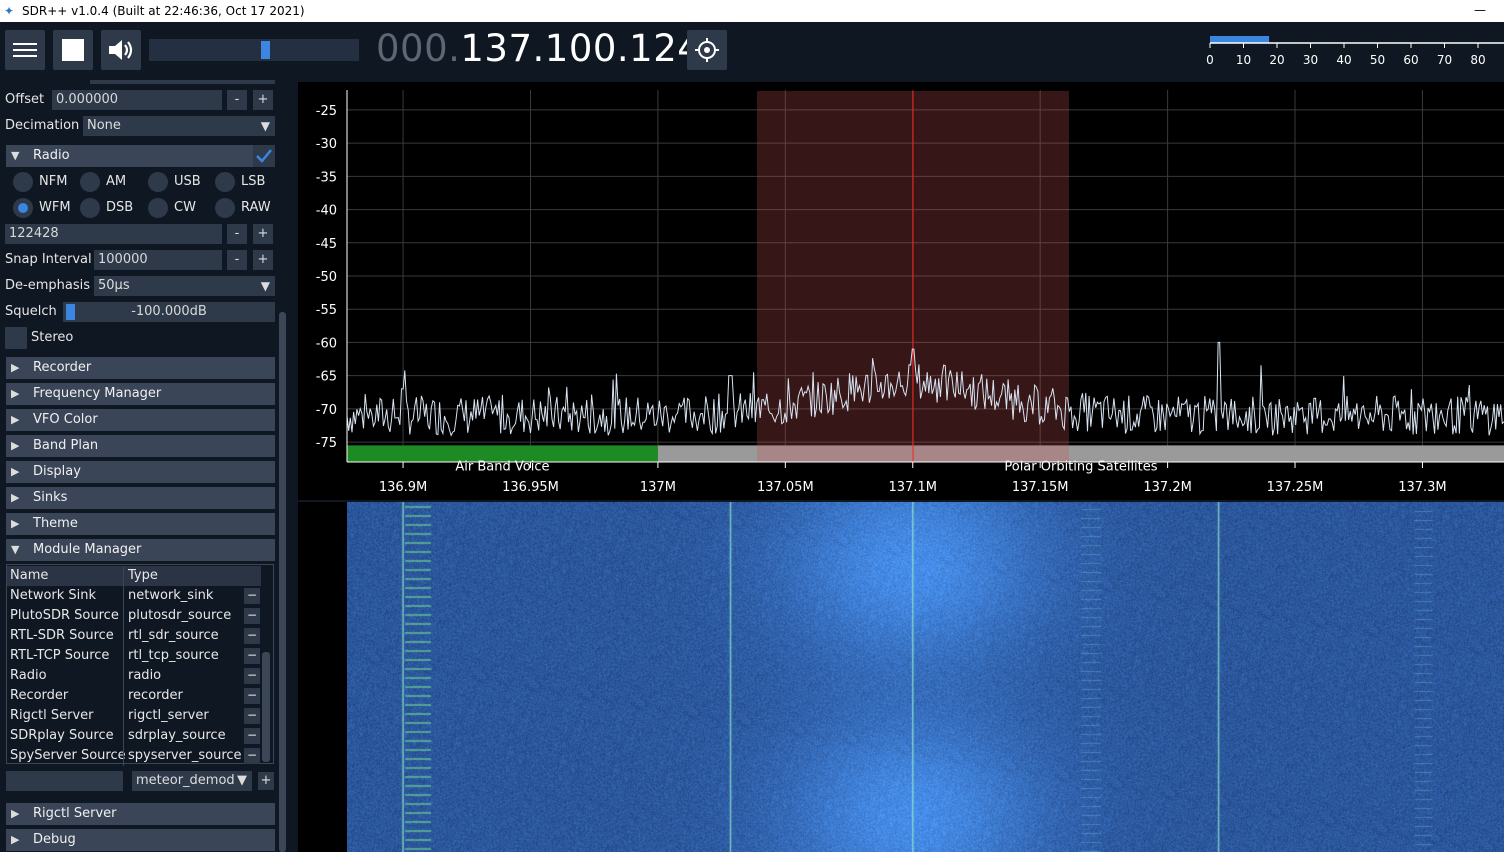 This screenshot has width=1504, height=852. I want to click on frequency-display: 000.137.100.124, so click(538, 48).